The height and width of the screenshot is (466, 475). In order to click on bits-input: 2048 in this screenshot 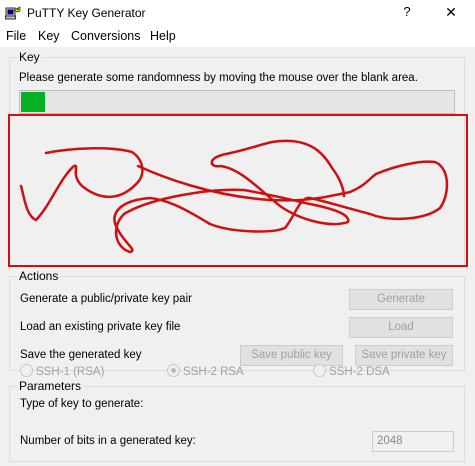, I will do `click(413, 441)`.